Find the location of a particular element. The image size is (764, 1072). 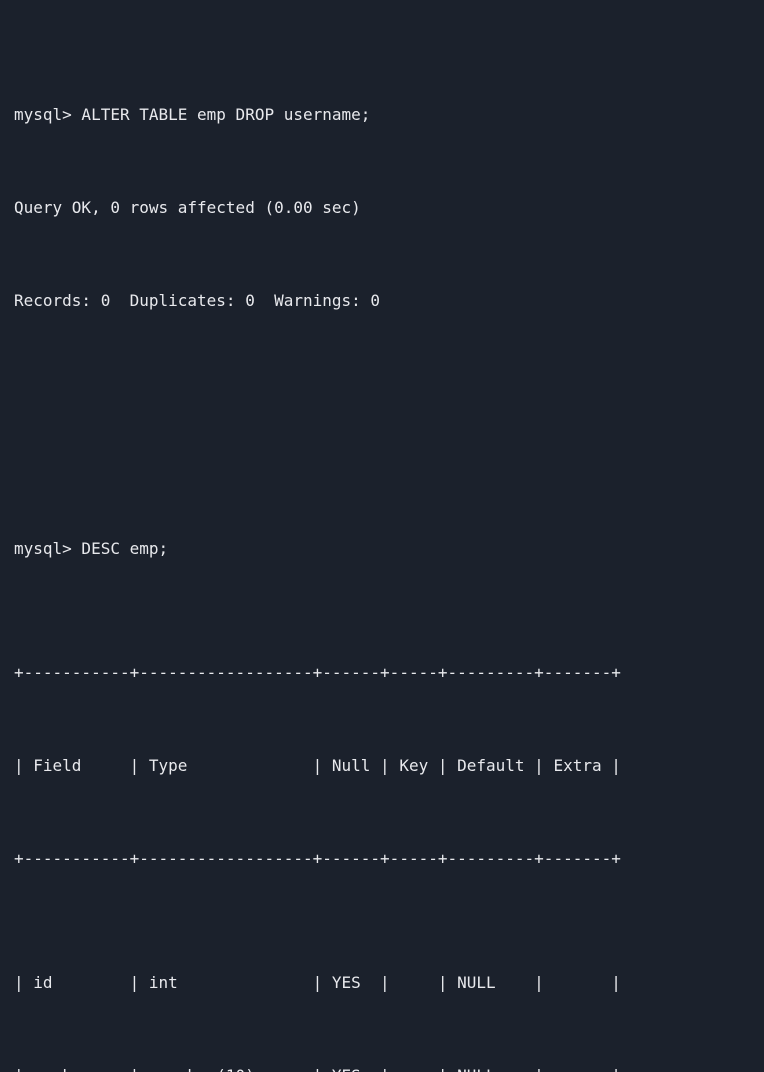

table-row: | id | int | YES | | NULL | | is located at coordinates (317, 982).